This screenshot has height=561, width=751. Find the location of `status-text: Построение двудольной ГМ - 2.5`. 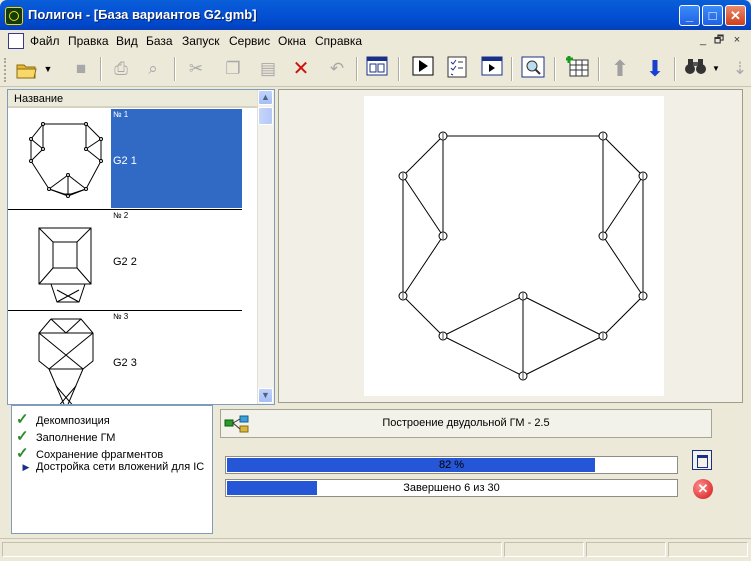

status-text: Построение двудольной ГМ - 2.5 is located at coordinates (466, 423).